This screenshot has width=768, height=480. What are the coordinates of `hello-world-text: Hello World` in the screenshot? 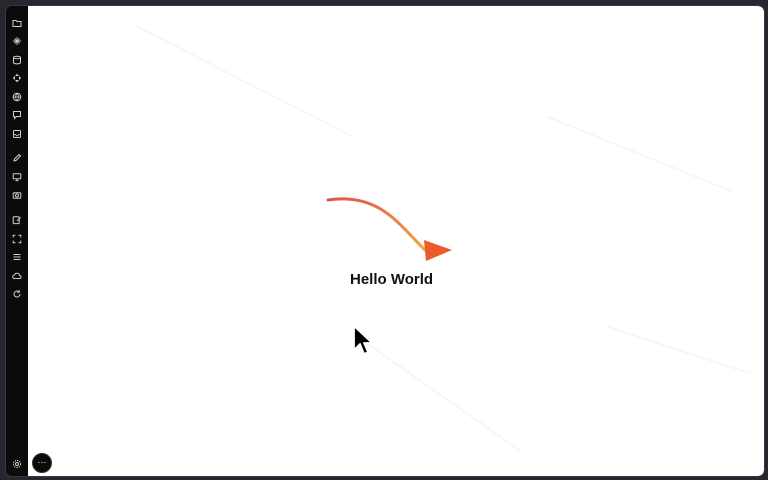 It's located at (392, 279).